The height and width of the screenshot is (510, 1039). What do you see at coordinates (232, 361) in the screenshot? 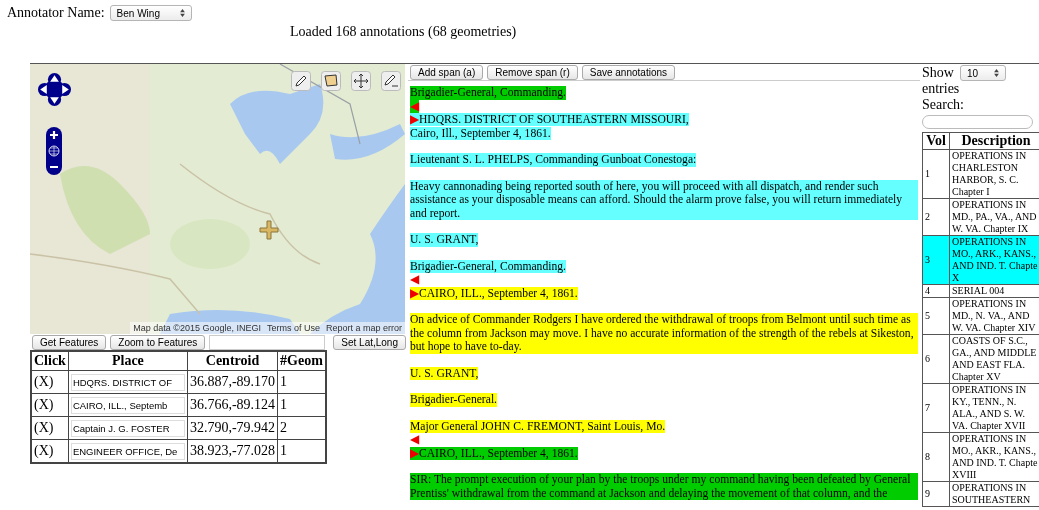
I see `column-header: Centroid` at bounding box center [232, 361].